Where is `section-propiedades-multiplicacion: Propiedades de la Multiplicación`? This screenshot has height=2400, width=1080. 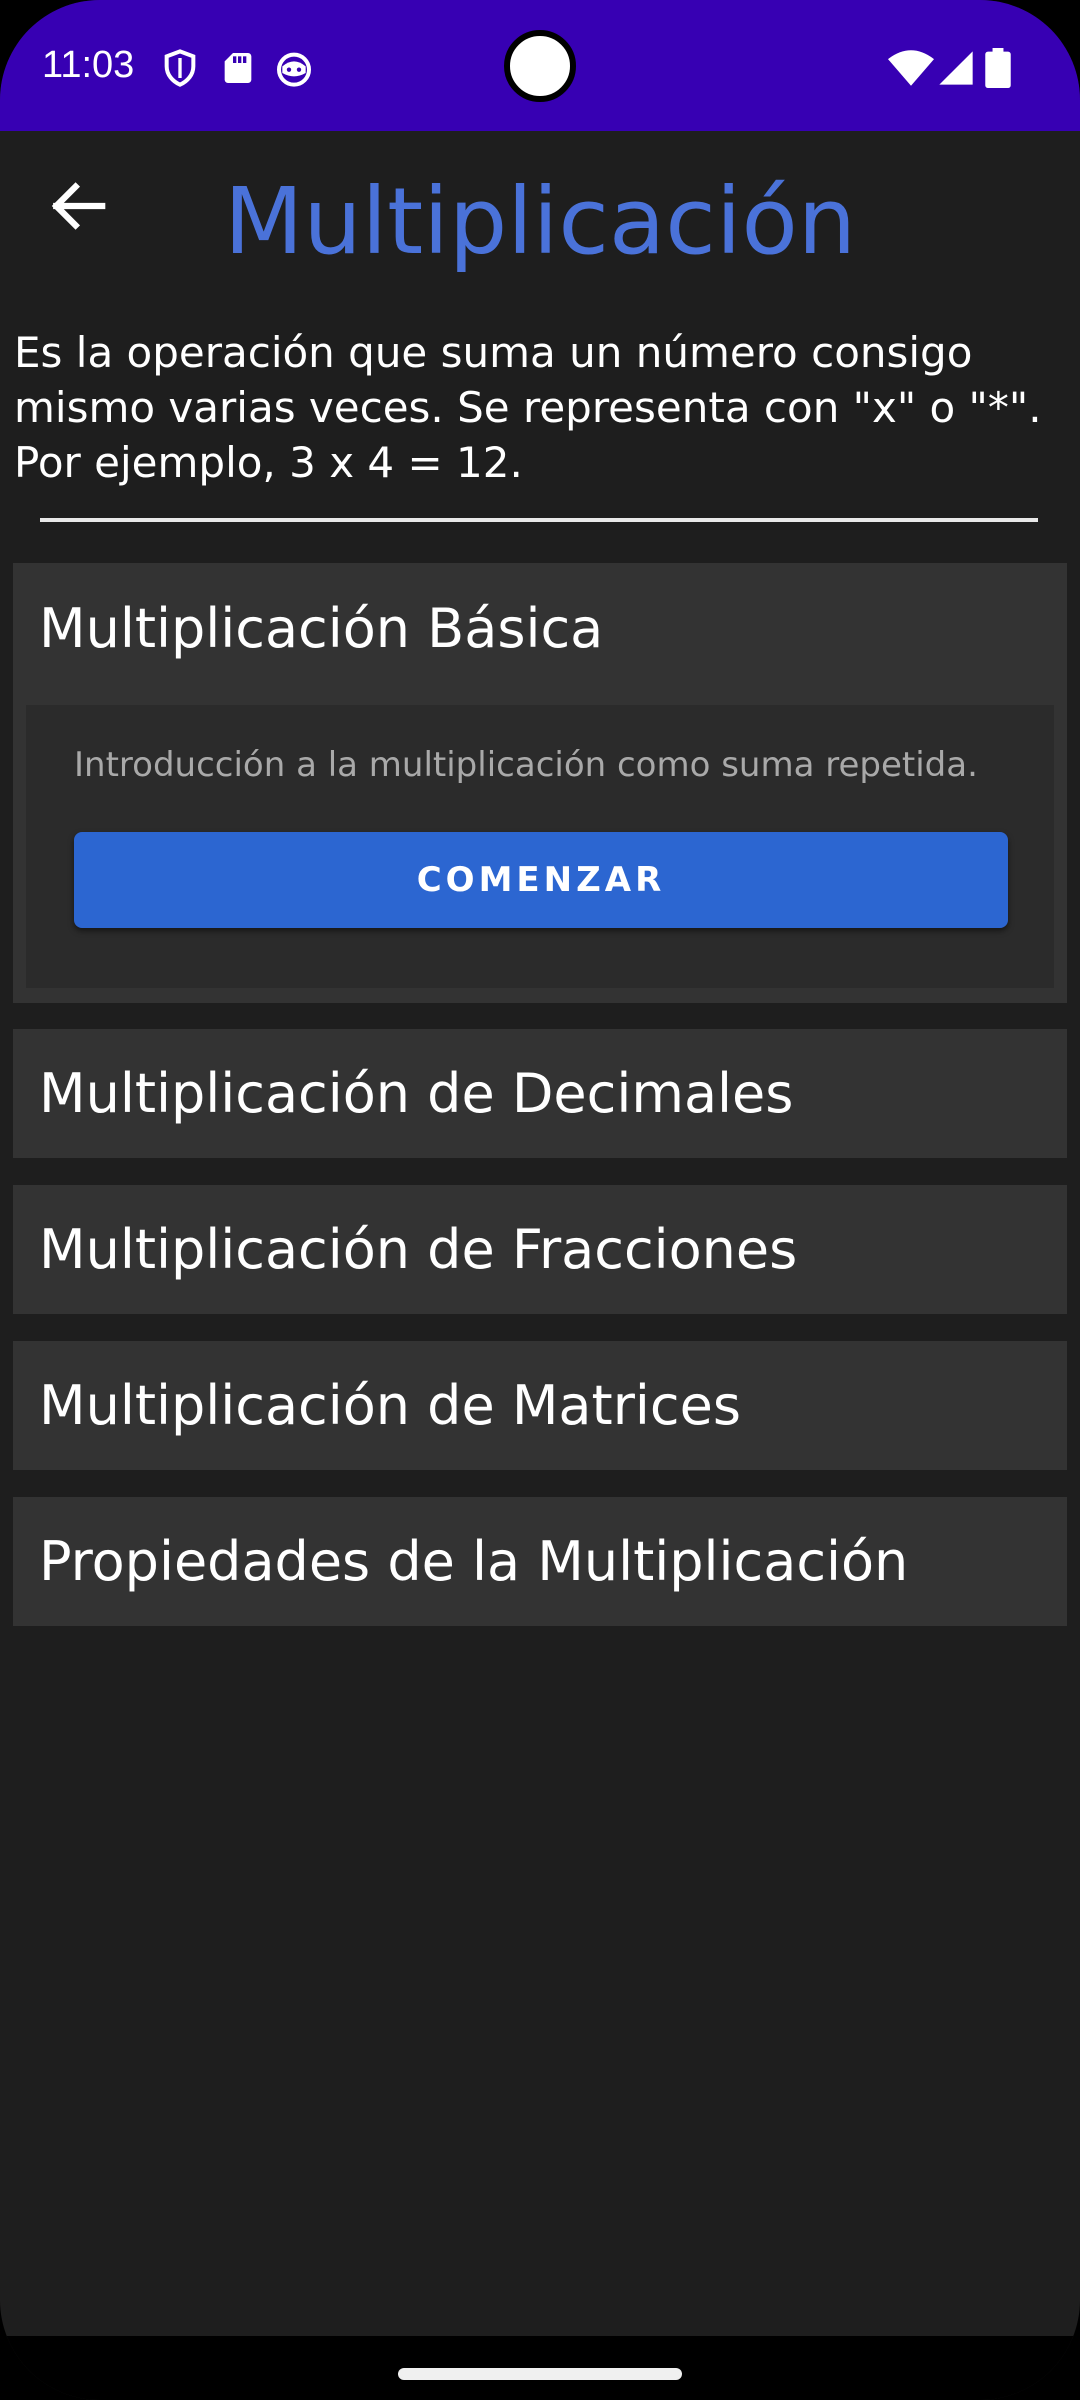 section-propiedades-multiplicacion: Propiedades de la Multiplicación is located at coordinates (540, 1561).